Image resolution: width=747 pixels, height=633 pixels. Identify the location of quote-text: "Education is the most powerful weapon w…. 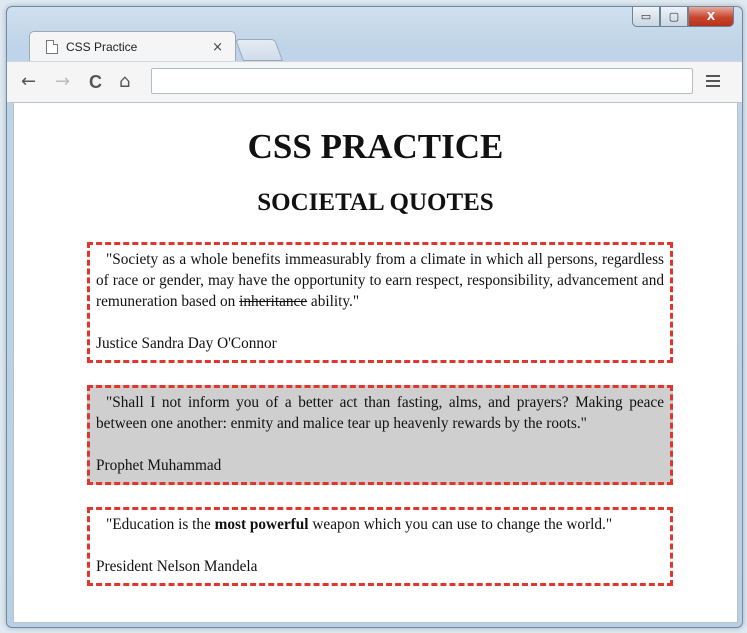
(380, 524).